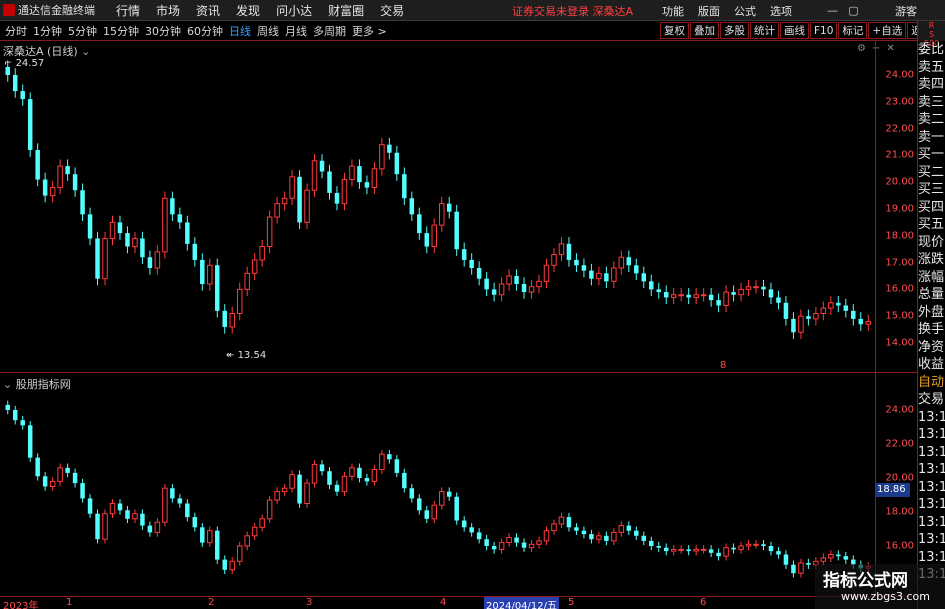 This screenshot has height=609, width=945. I want to click on side-item: 涨幅, so click(931, 278).